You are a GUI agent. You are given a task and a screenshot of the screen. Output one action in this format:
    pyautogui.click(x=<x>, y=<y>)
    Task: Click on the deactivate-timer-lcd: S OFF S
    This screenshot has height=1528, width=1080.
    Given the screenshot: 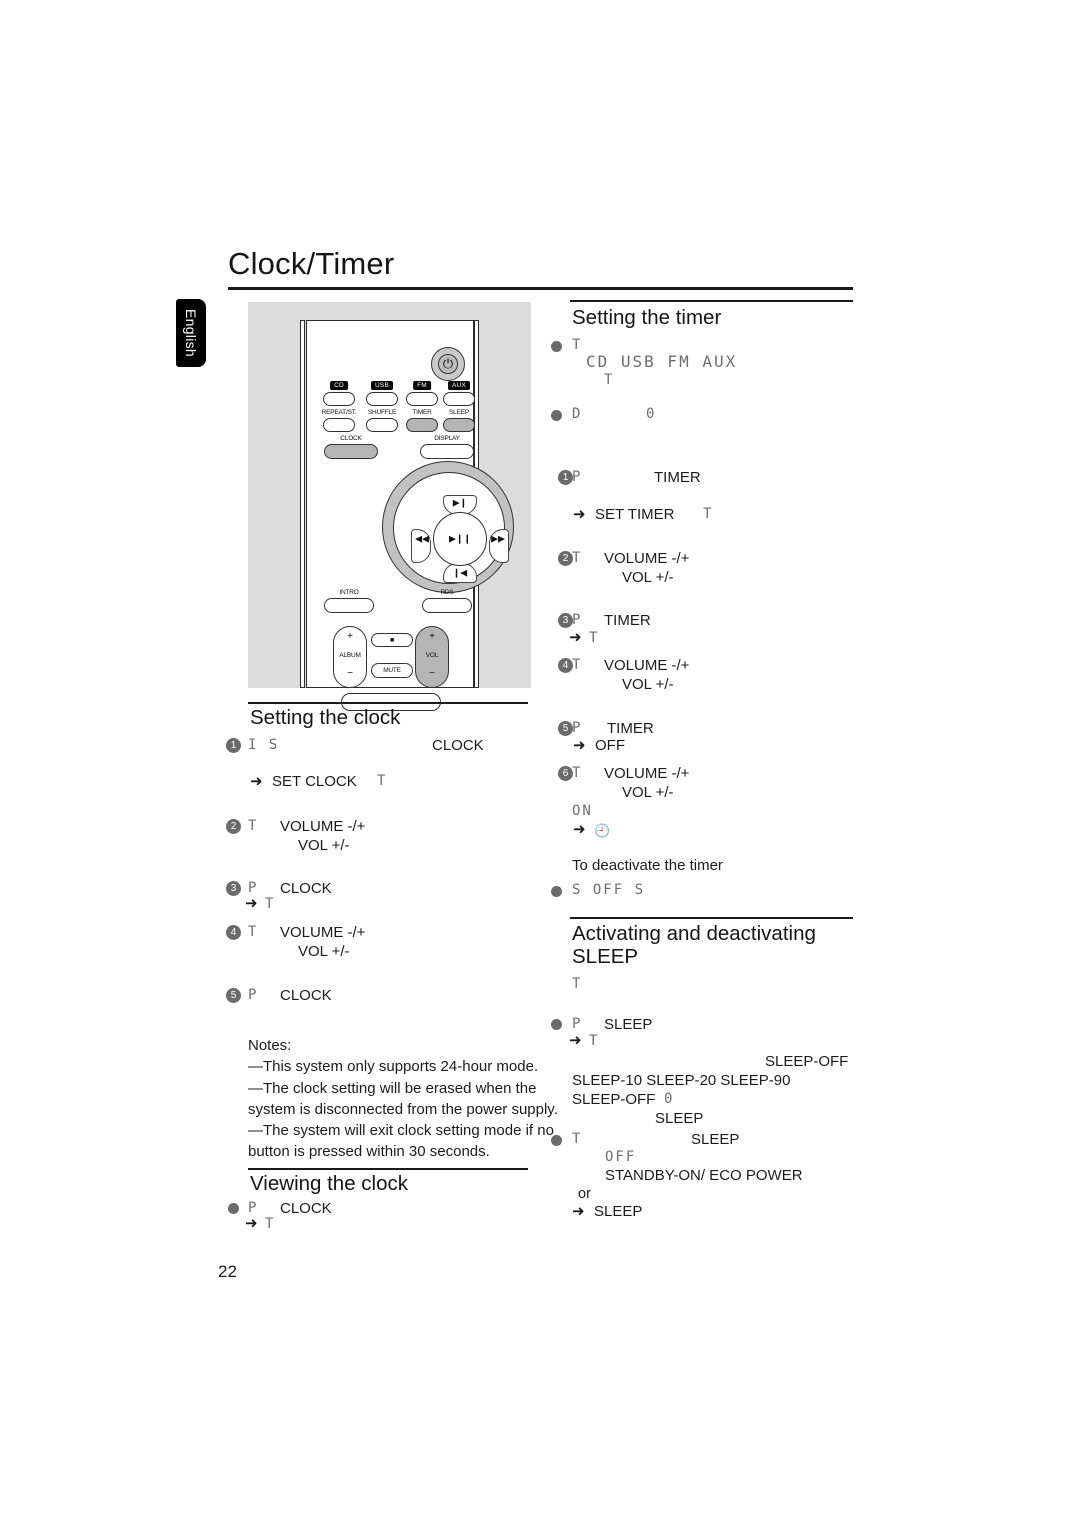 What is the action you would take?
    pyautogui.click(x=609, y=890)
    